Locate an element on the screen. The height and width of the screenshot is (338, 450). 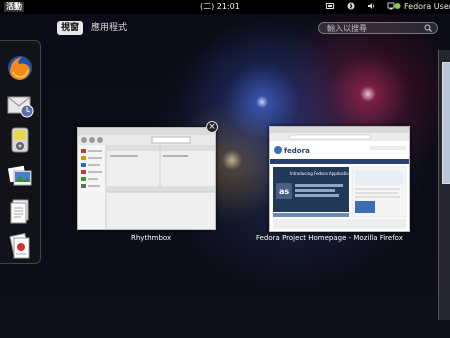
office-icon is located at coordinates (20, 246).